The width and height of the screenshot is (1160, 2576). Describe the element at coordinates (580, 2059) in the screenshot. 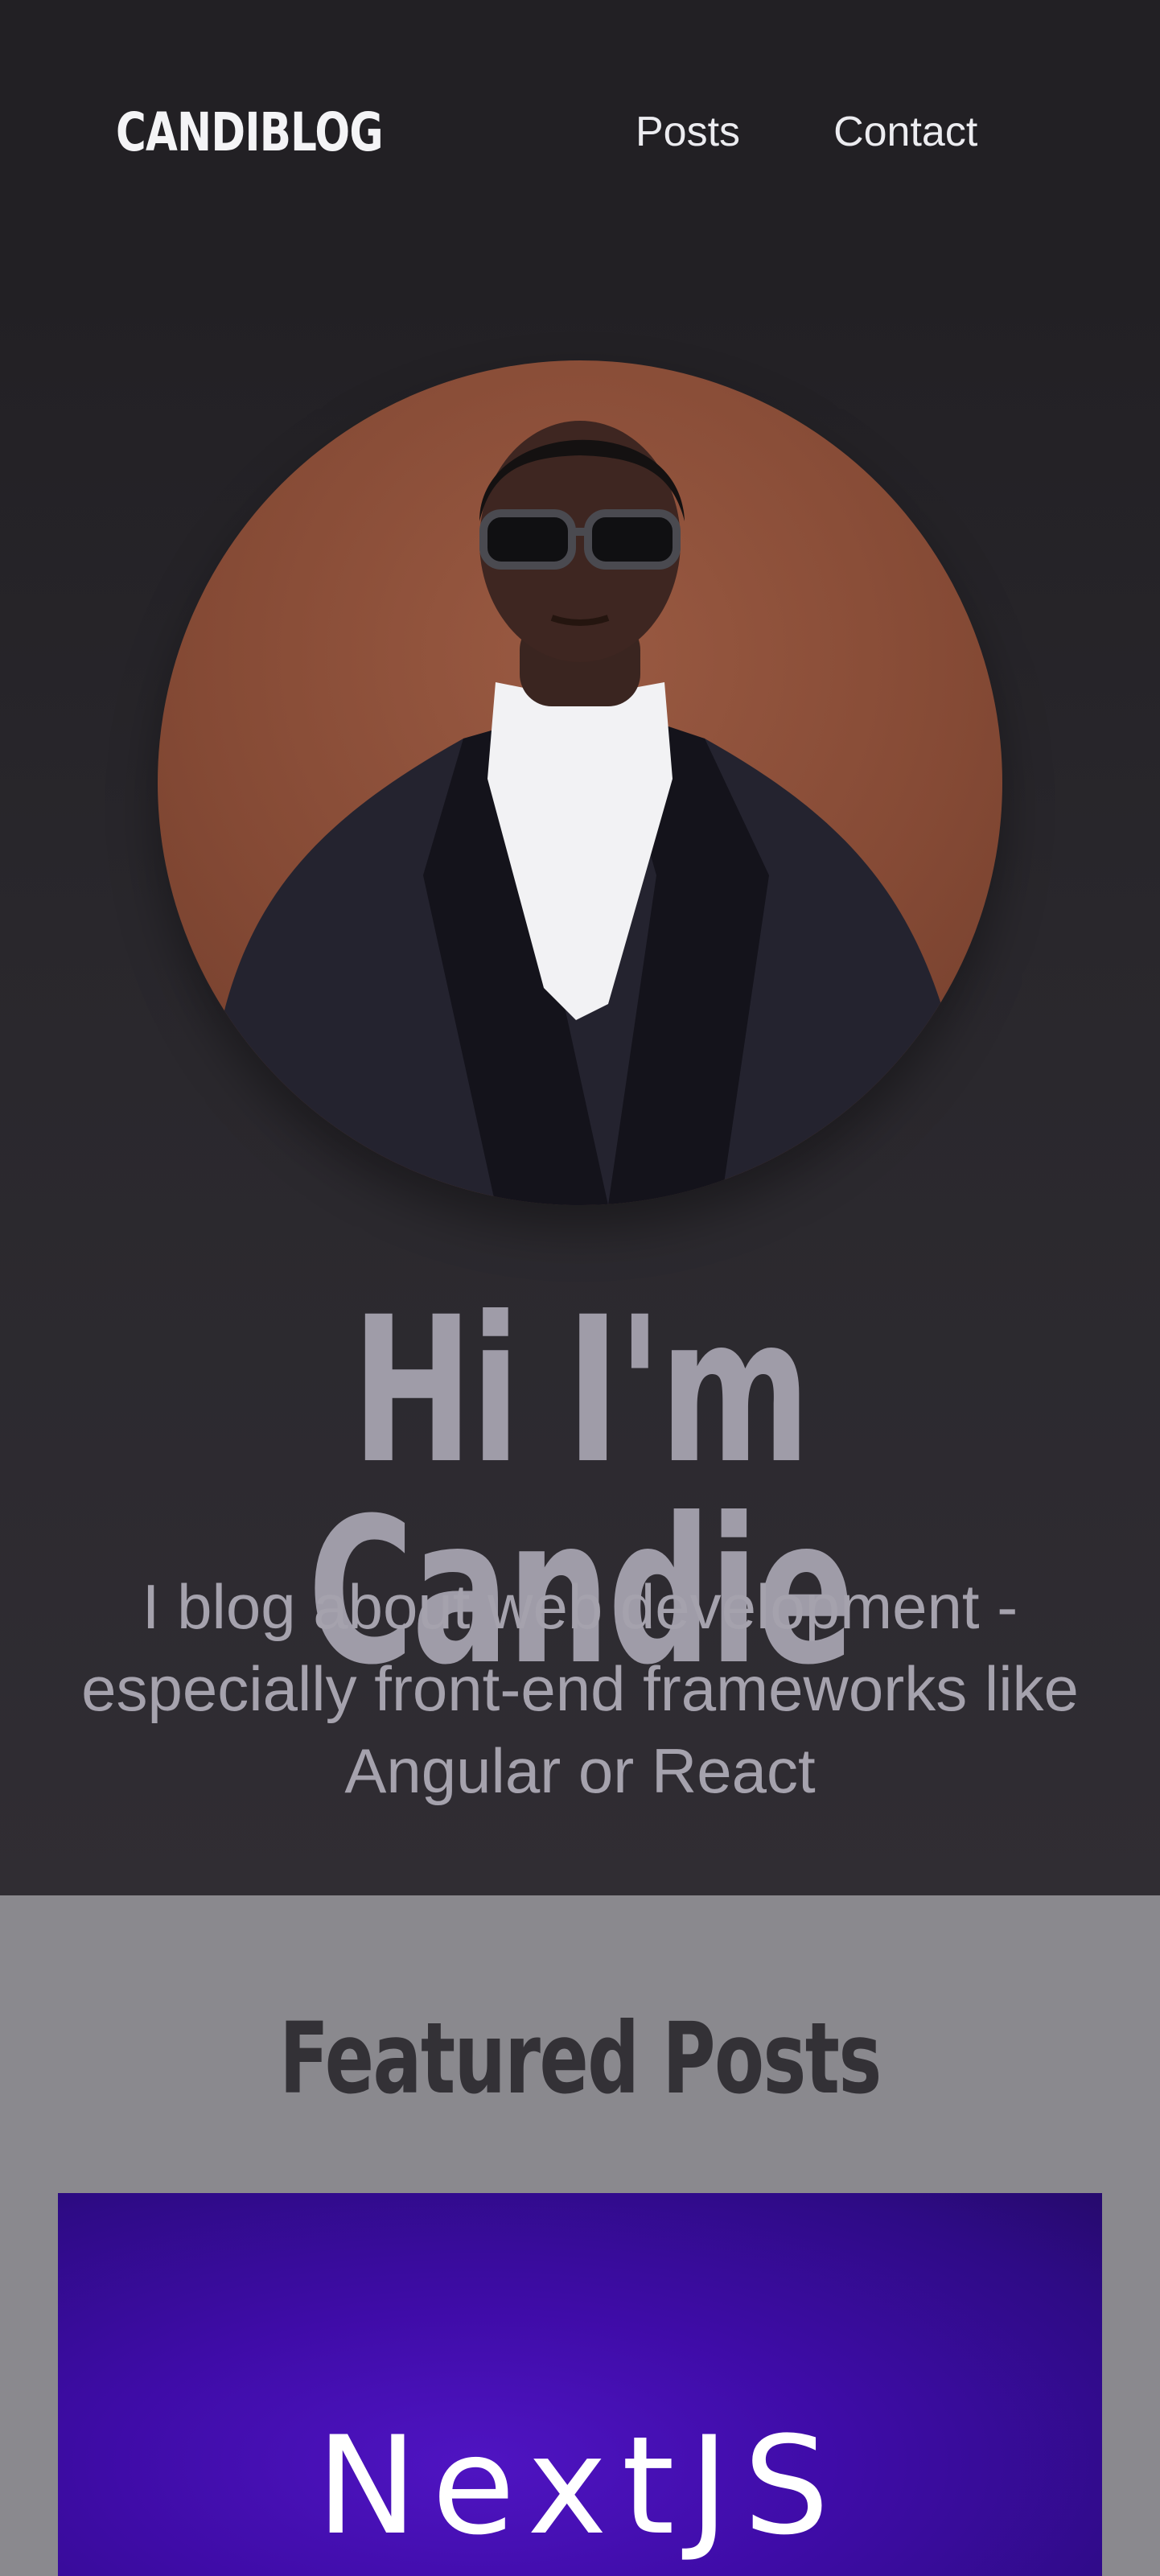

I see `featured-posts-heading: Featured Posts` at that location.